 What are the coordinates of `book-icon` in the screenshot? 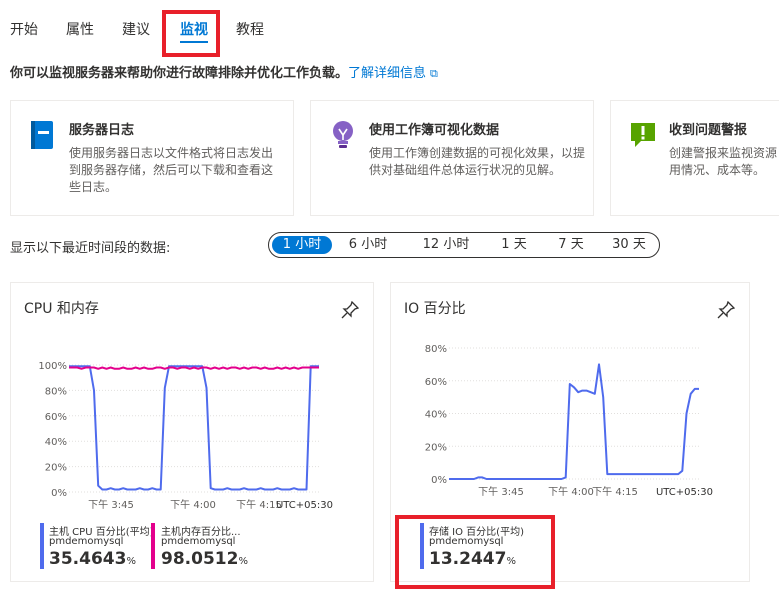 It's located at (42, 135).